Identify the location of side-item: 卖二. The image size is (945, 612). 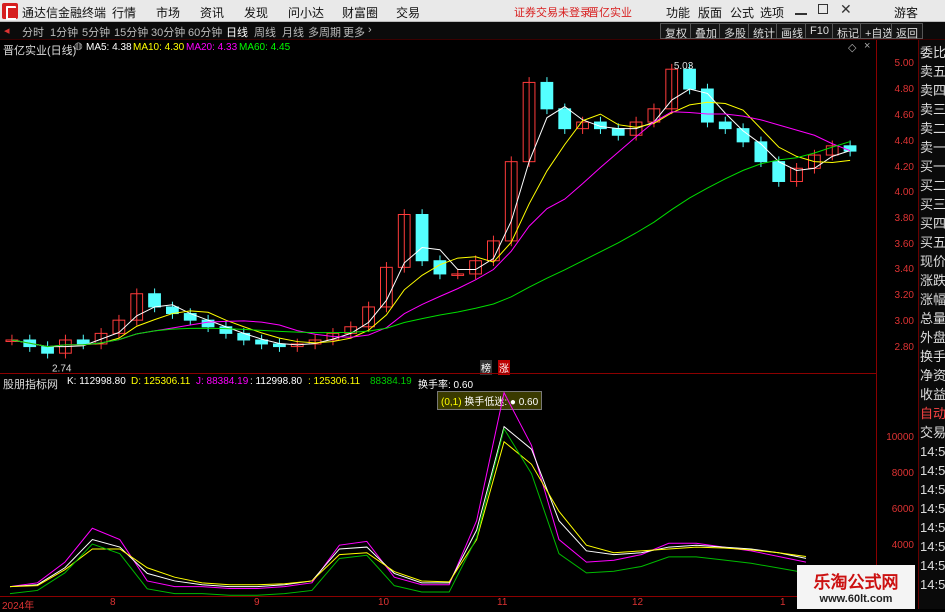
(932, 129).